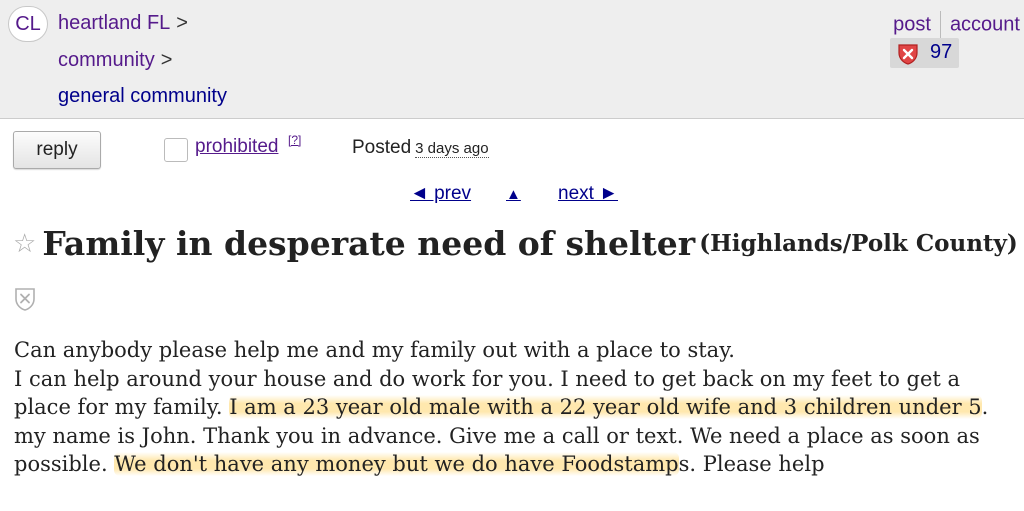  I want to click on posted-date: Posted 3 days ago, so click(420, 148).